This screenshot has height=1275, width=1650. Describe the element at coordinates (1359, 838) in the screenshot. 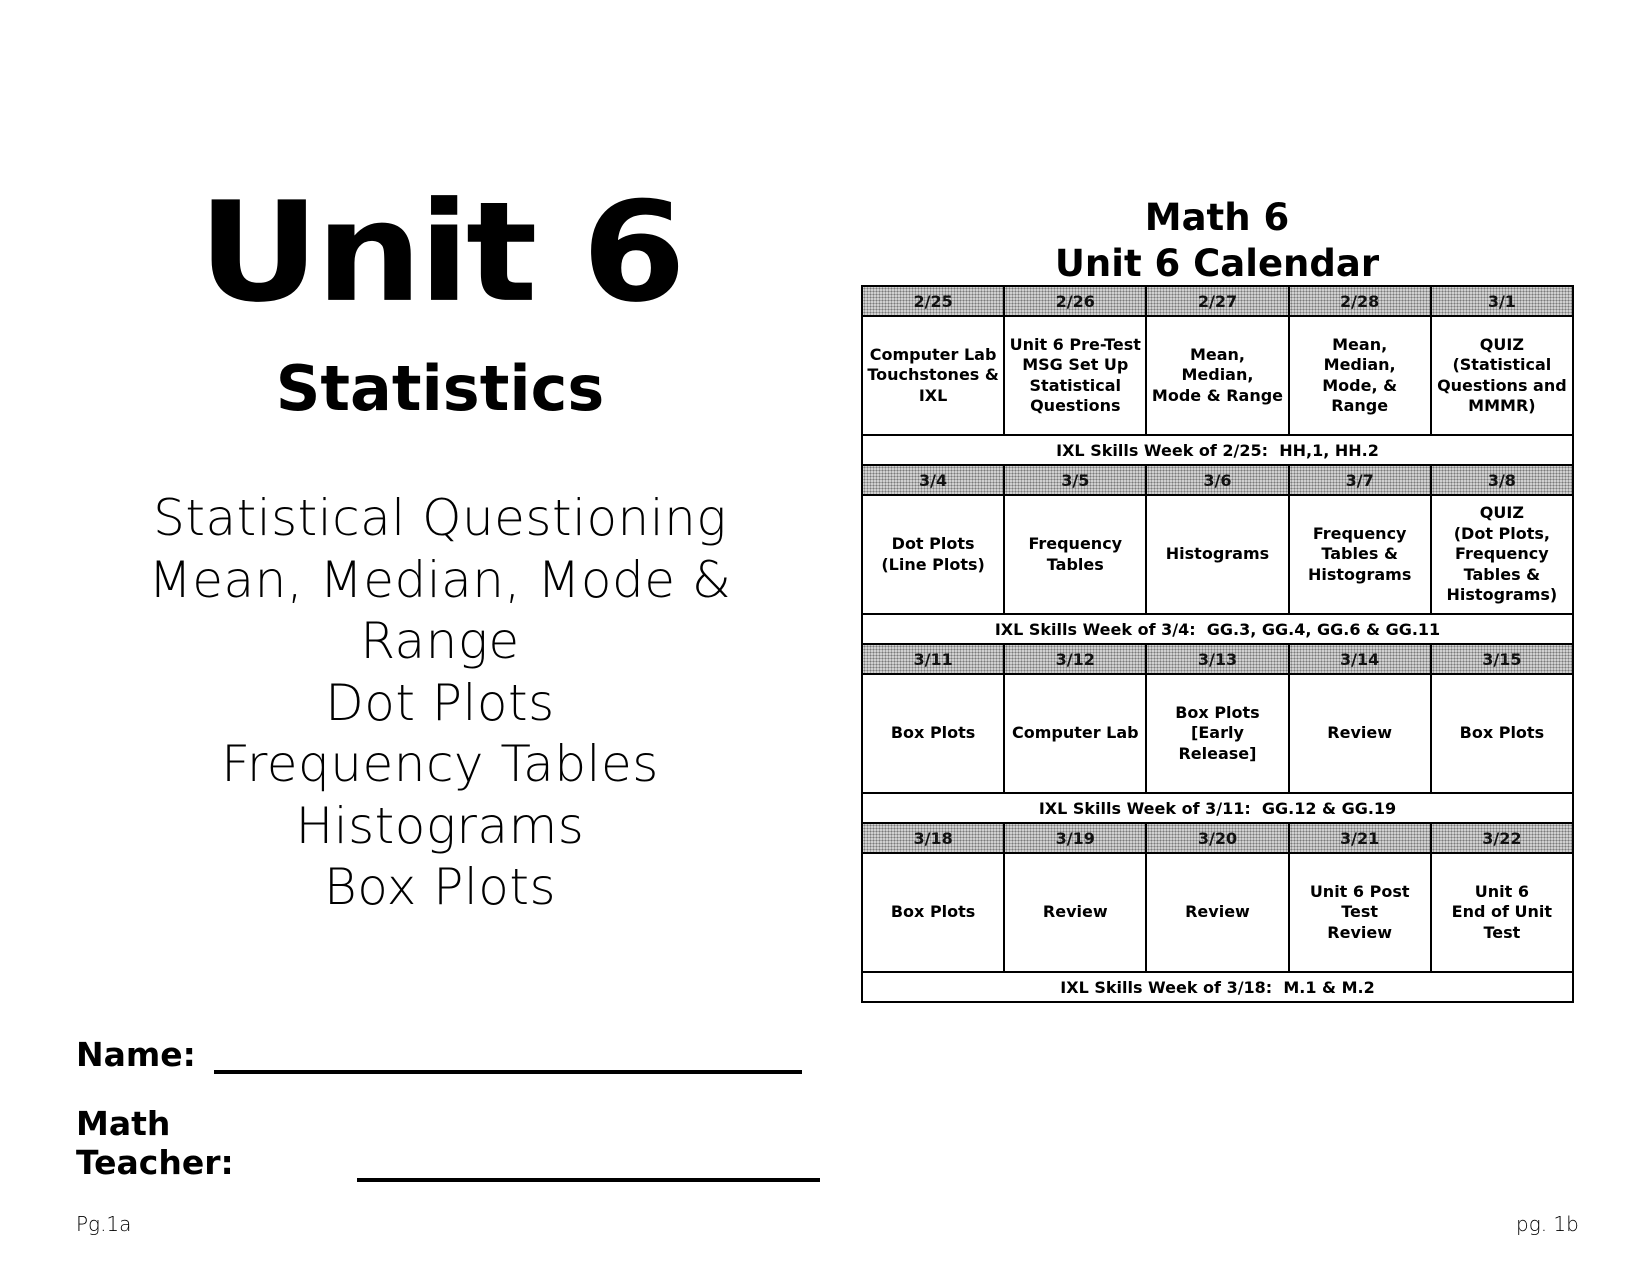

I see `date-cell: 3/21` at that location.